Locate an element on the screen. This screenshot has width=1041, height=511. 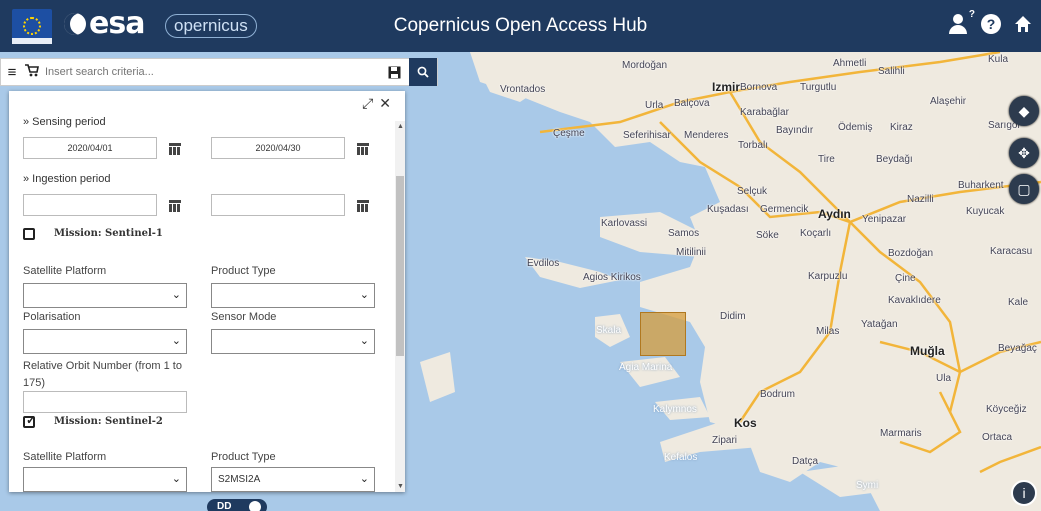
s1-product-type-label: Product Type is located at coordinates (243, 271).